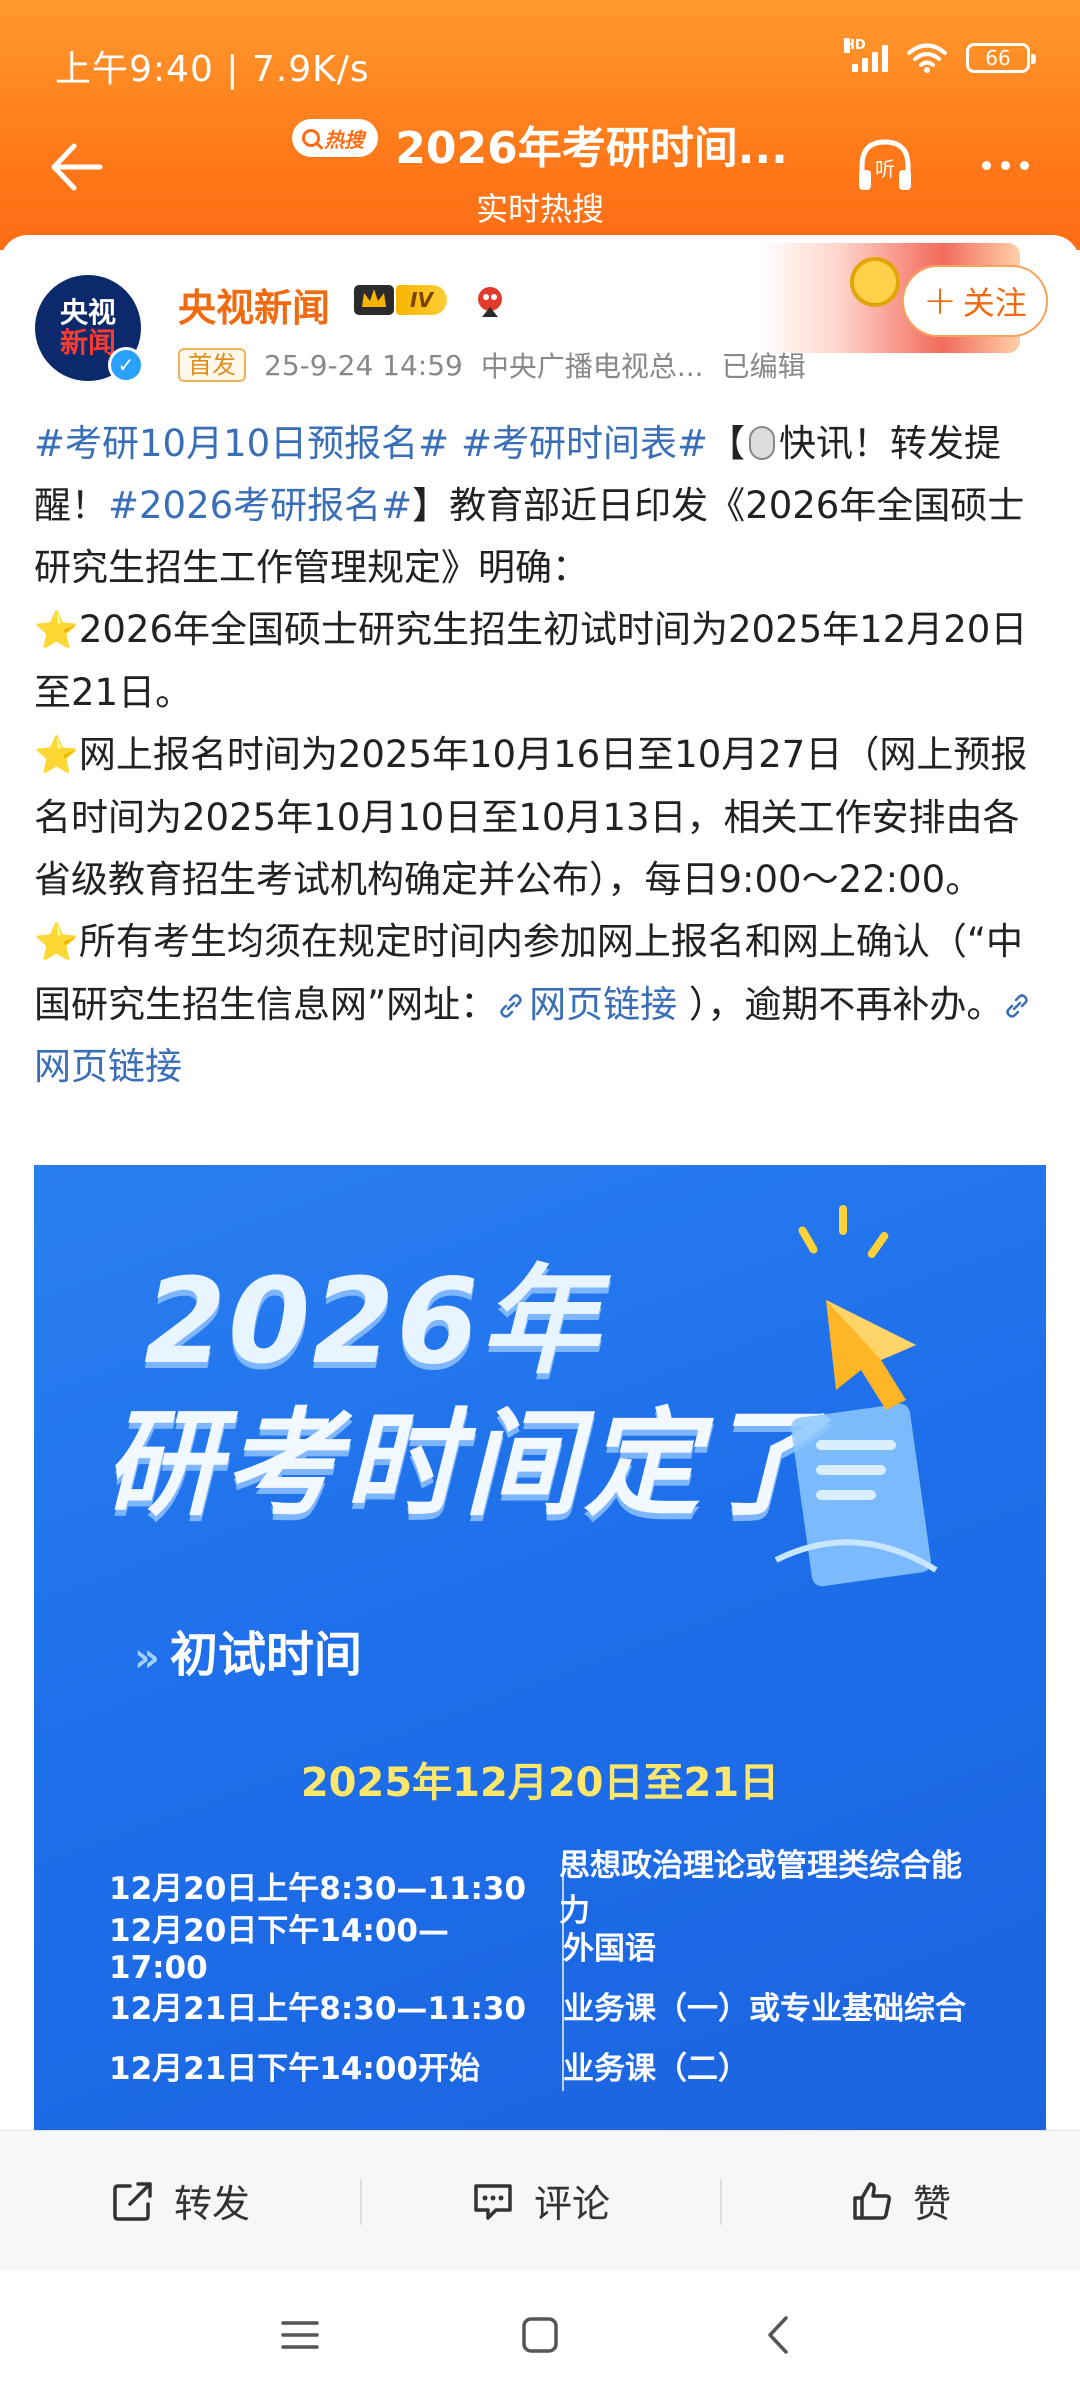 This screenshot has height=2400, width=1080. I want to click on signal-icon: HD, so click(866, 55).